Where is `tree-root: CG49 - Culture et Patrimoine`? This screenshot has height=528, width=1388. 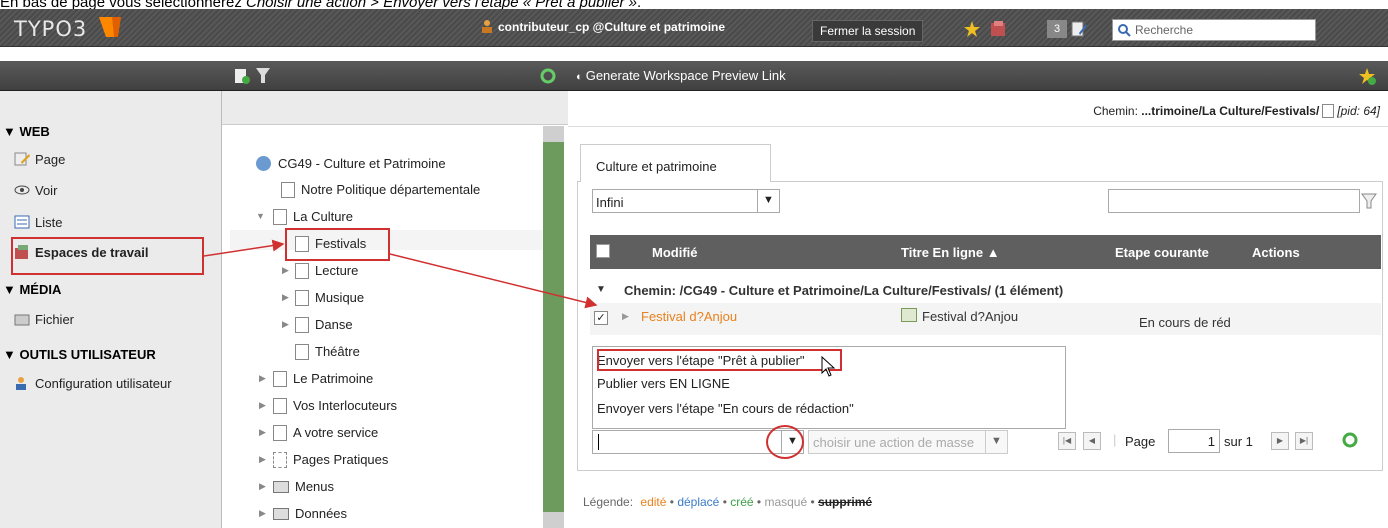 tree-root: CG49 - Culture et Patrimoine is located at coordinates (351, 163).